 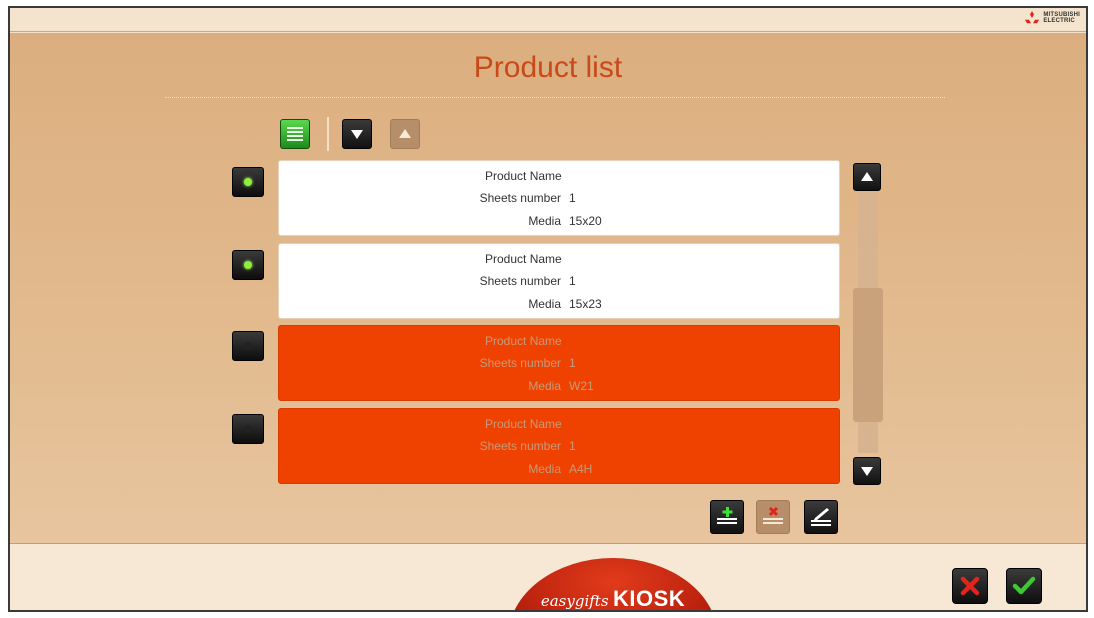 I want to click on edit-product-icon, so click(x=821, y=517).